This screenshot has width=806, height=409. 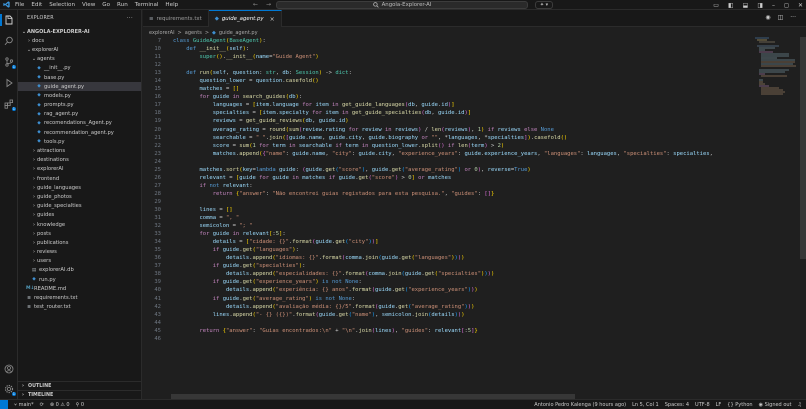 What do you see at coordinates (79, 132) in the screenshot?
I see `tree-file: ◆ recommendation_agent.py` at bounding box center [79, 132].